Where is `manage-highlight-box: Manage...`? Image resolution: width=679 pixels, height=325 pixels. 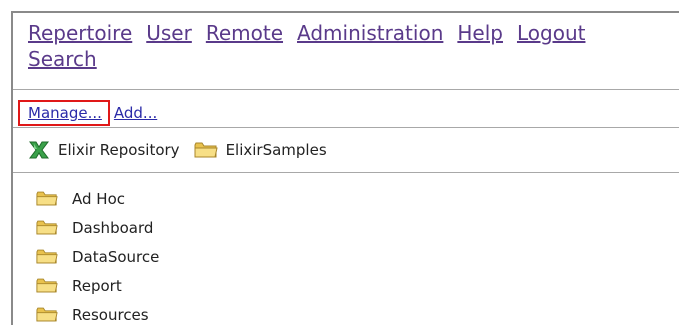 manage-highlight-box: Manage... is located at coordinates (64, 113).